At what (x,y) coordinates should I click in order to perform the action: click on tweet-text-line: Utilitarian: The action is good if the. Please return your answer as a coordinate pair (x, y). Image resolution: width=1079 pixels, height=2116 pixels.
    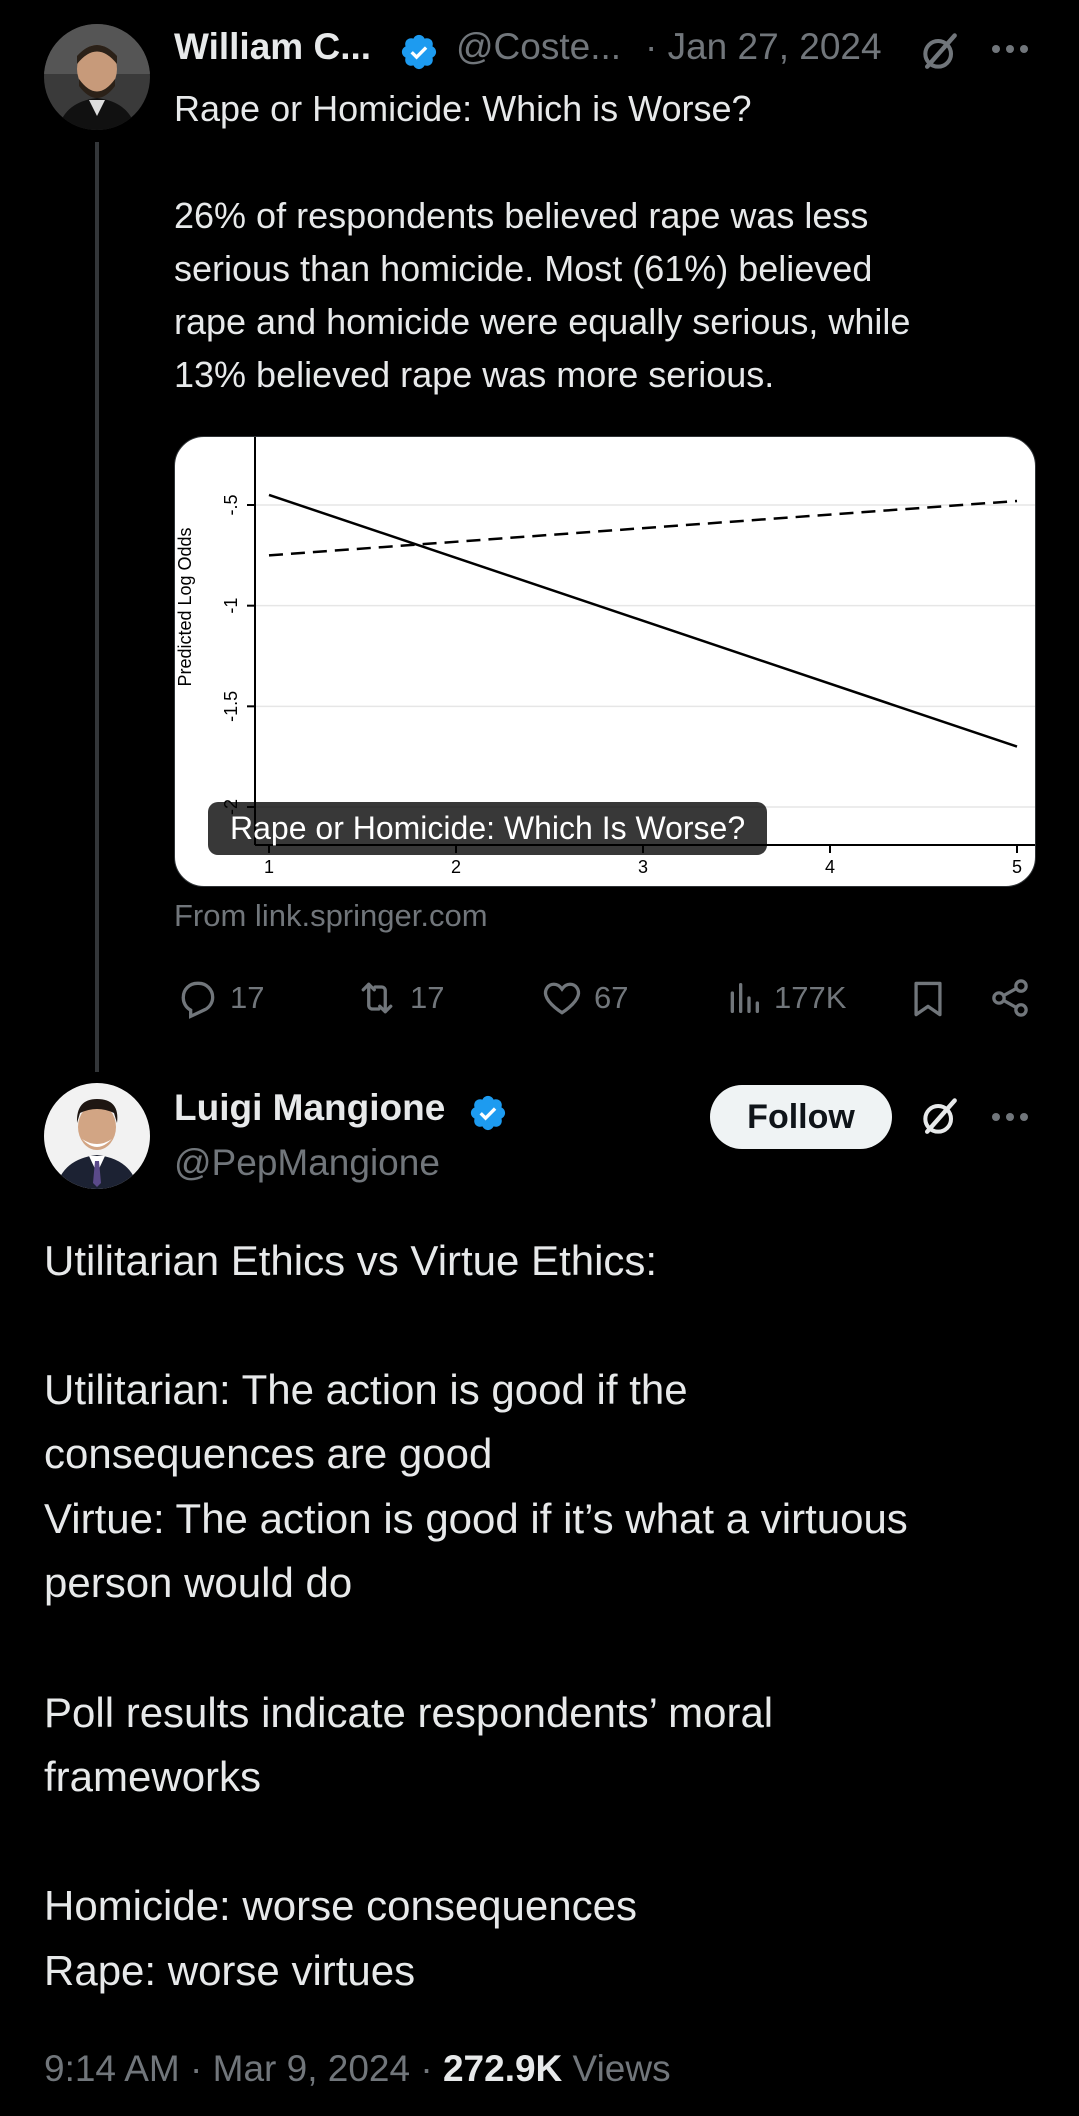
    Looking at the image, I should click on (366, 1389).